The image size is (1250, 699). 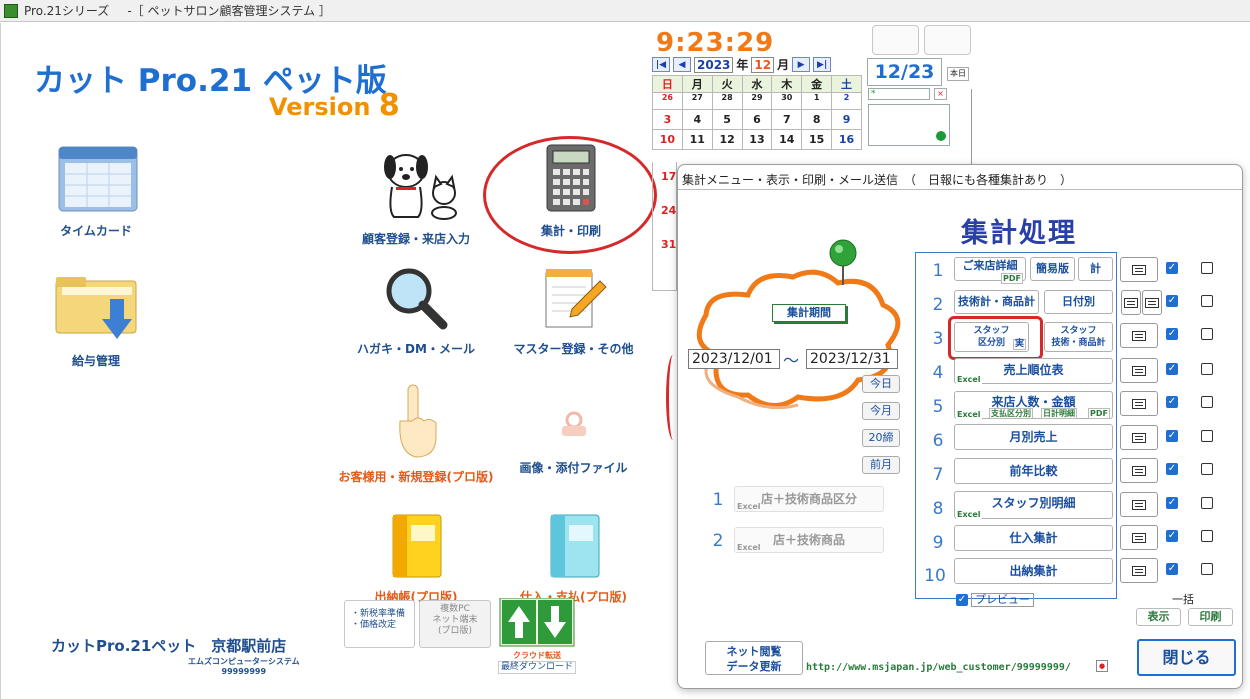 I want to click on preview-checkbox: ✓, so click(x=962, y=600).